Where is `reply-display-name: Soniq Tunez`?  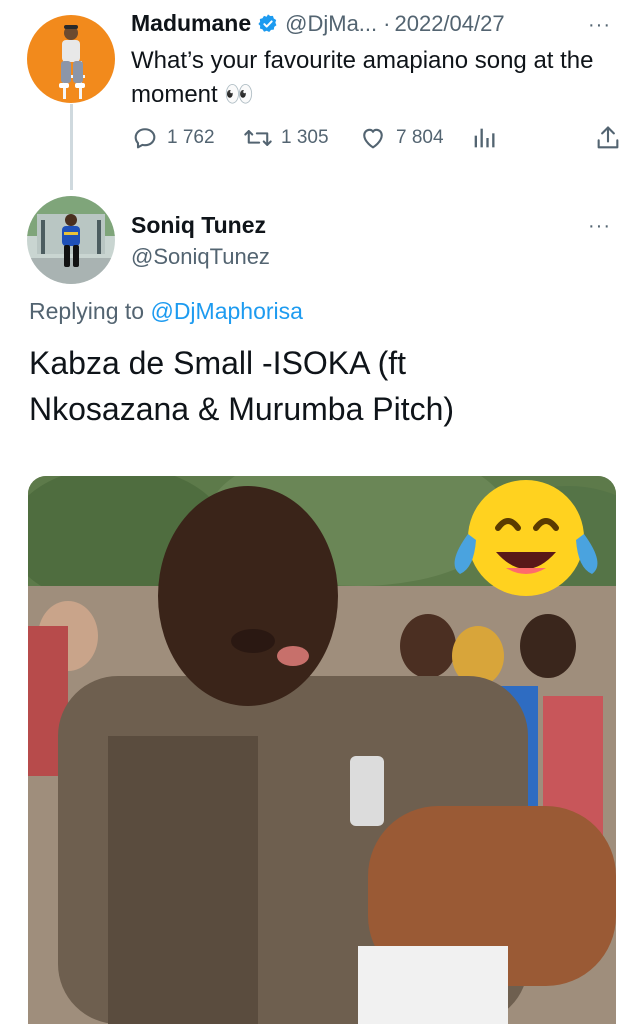 reply-display-name: Soniq Tunez is located at coordinates (198, 225).